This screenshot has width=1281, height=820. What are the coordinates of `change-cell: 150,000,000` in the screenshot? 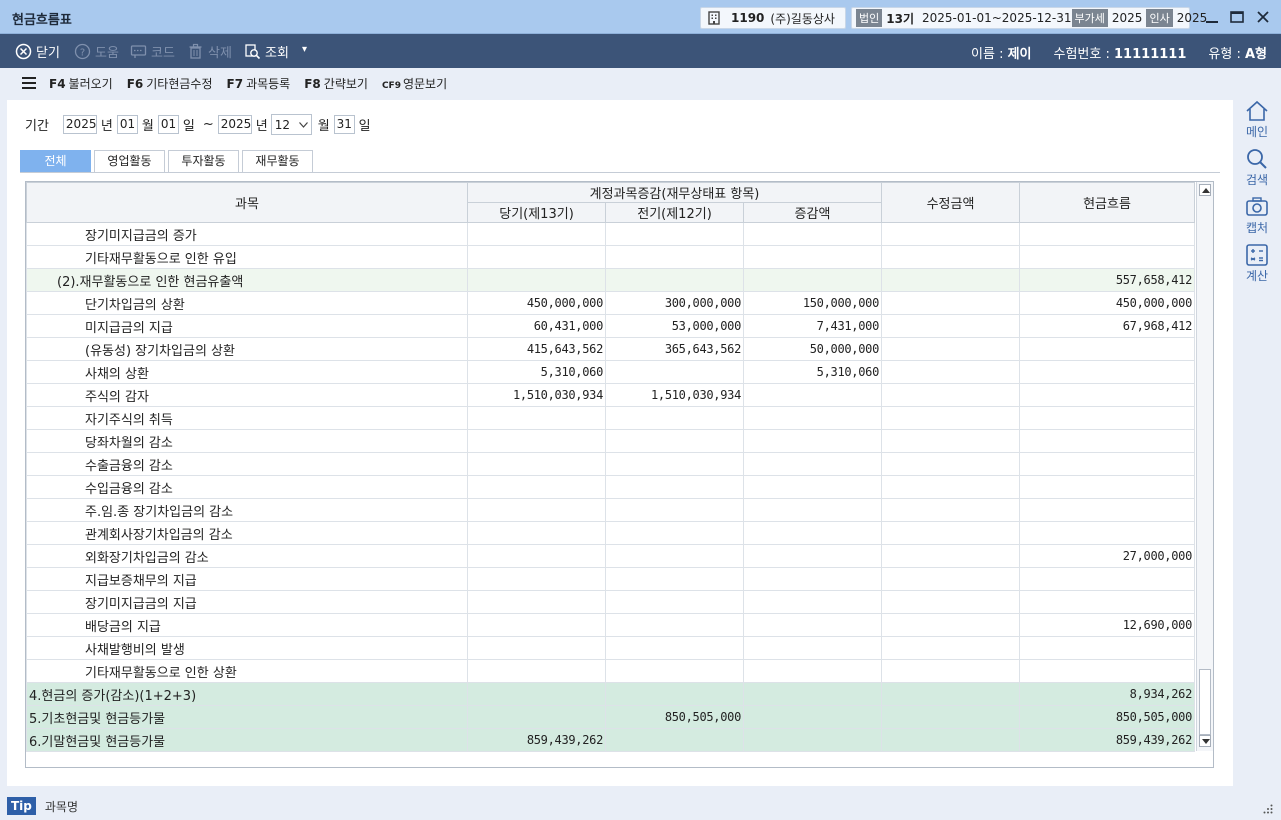 It's located at (812, 303).